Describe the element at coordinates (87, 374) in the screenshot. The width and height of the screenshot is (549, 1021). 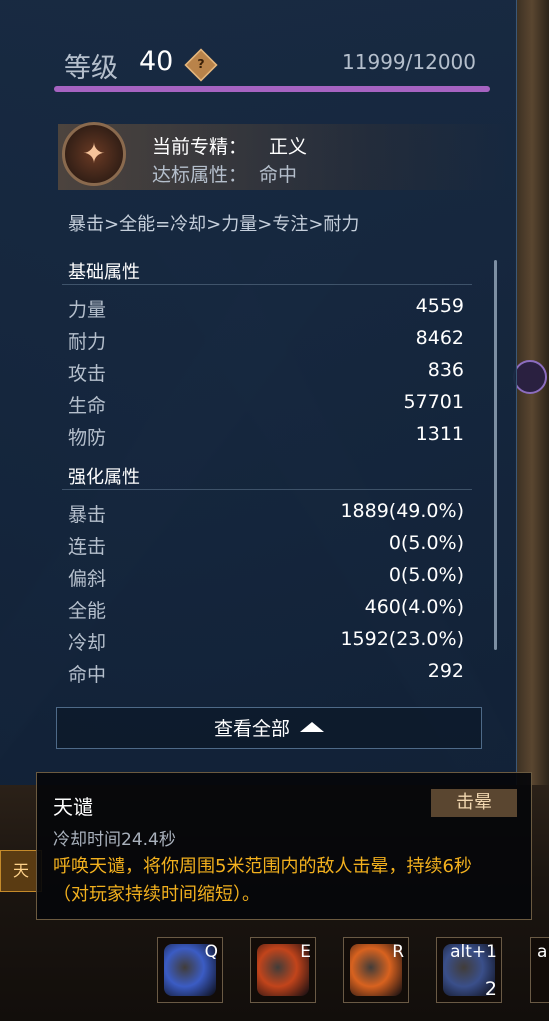
I see `stat-name: 攻击` at that location.